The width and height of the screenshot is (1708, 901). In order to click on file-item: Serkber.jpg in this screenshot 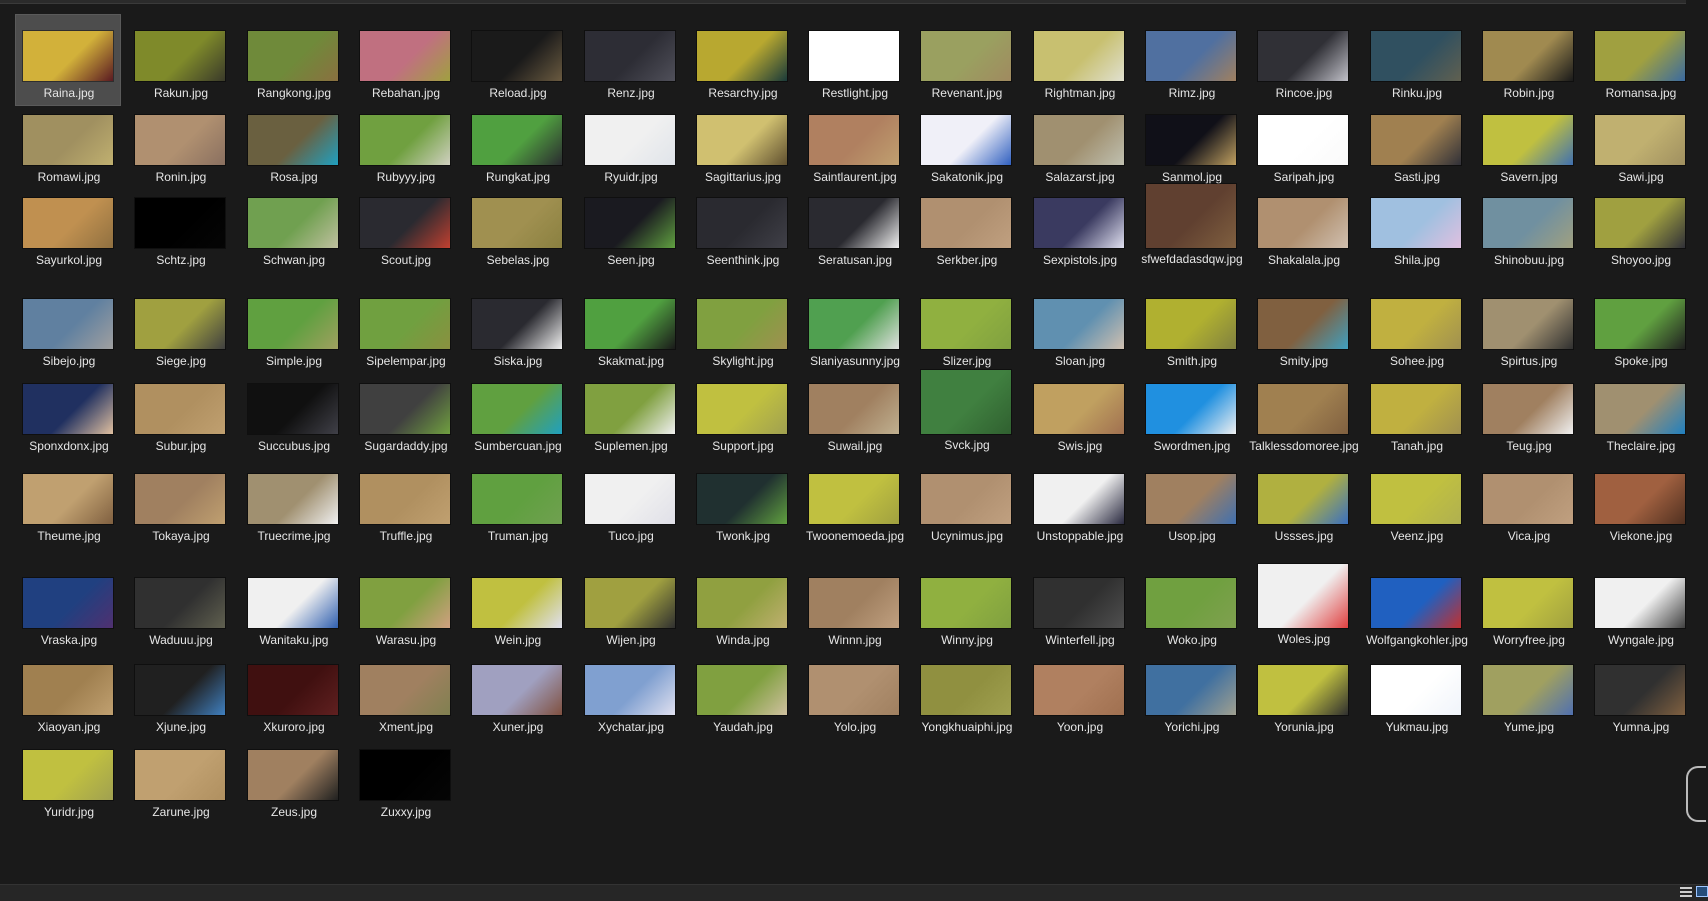, I will do `click(966, 231)`.